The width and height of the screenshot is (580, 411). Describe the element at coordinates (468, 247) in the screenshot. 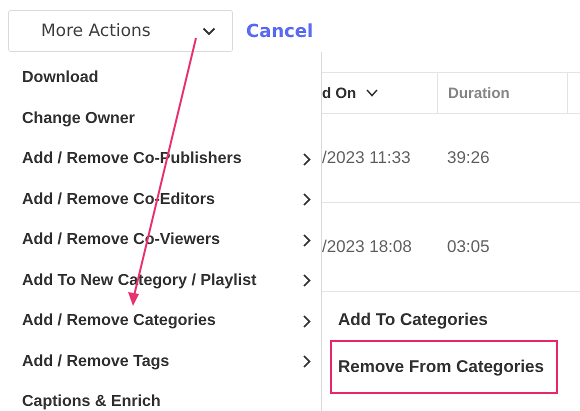

I see `table-cell-text: 03:05` at that location.